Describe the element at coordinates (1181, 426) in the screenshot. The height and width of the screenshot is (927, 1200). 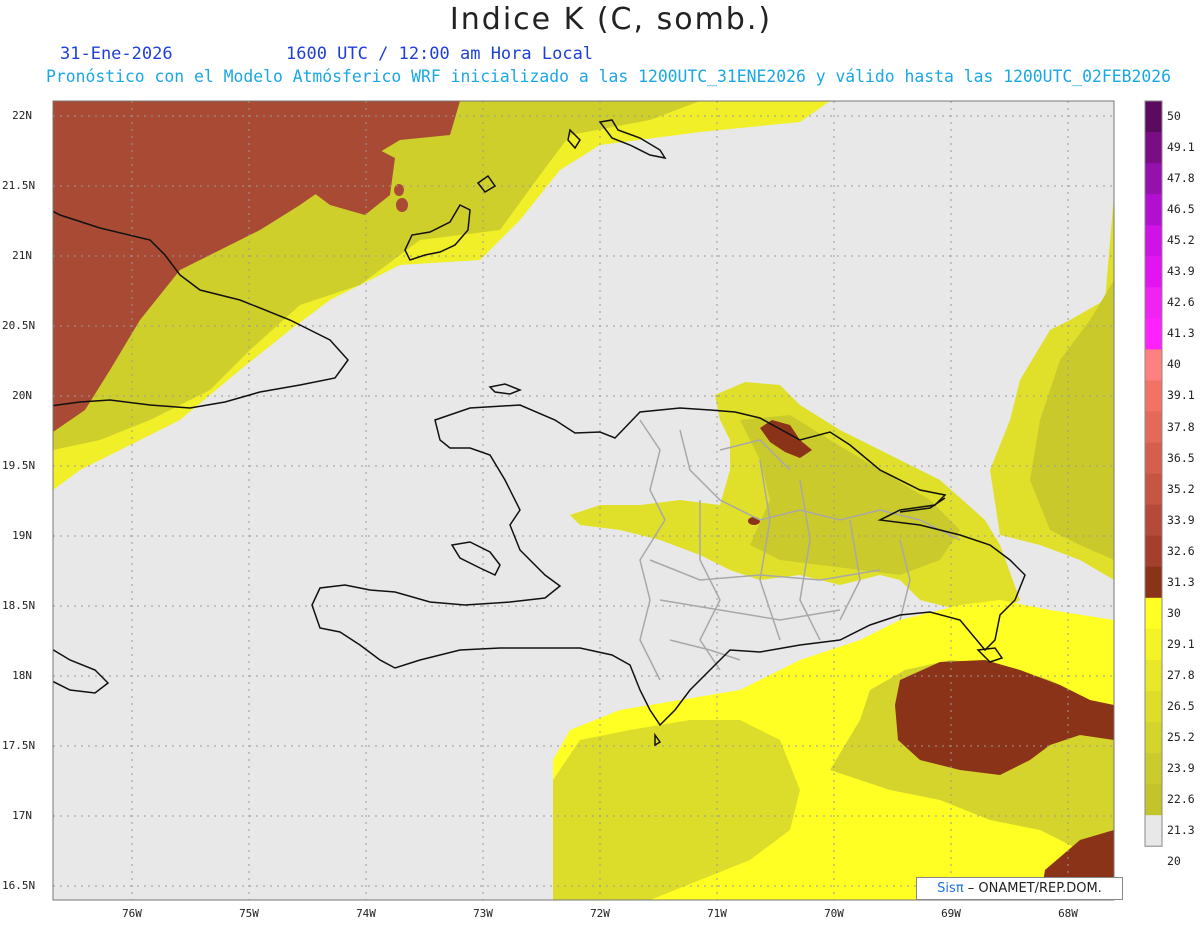
I see `colorbar-label: 37.8` at that location.